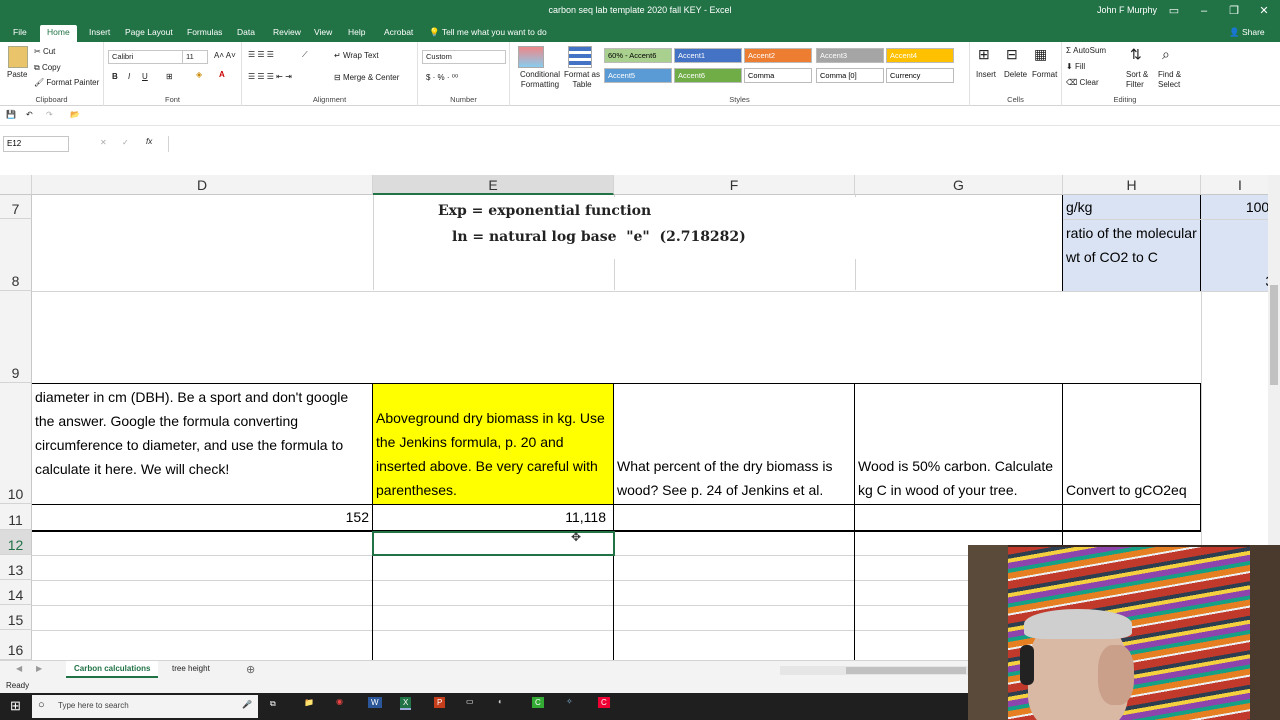 The height and width of the screenshot is (720, 1280). What do you see at coordinates (356, 55) in the screenshot?
I see `wrap-text-button: ↵ Wrap Text` at bounding box center [356, 55].